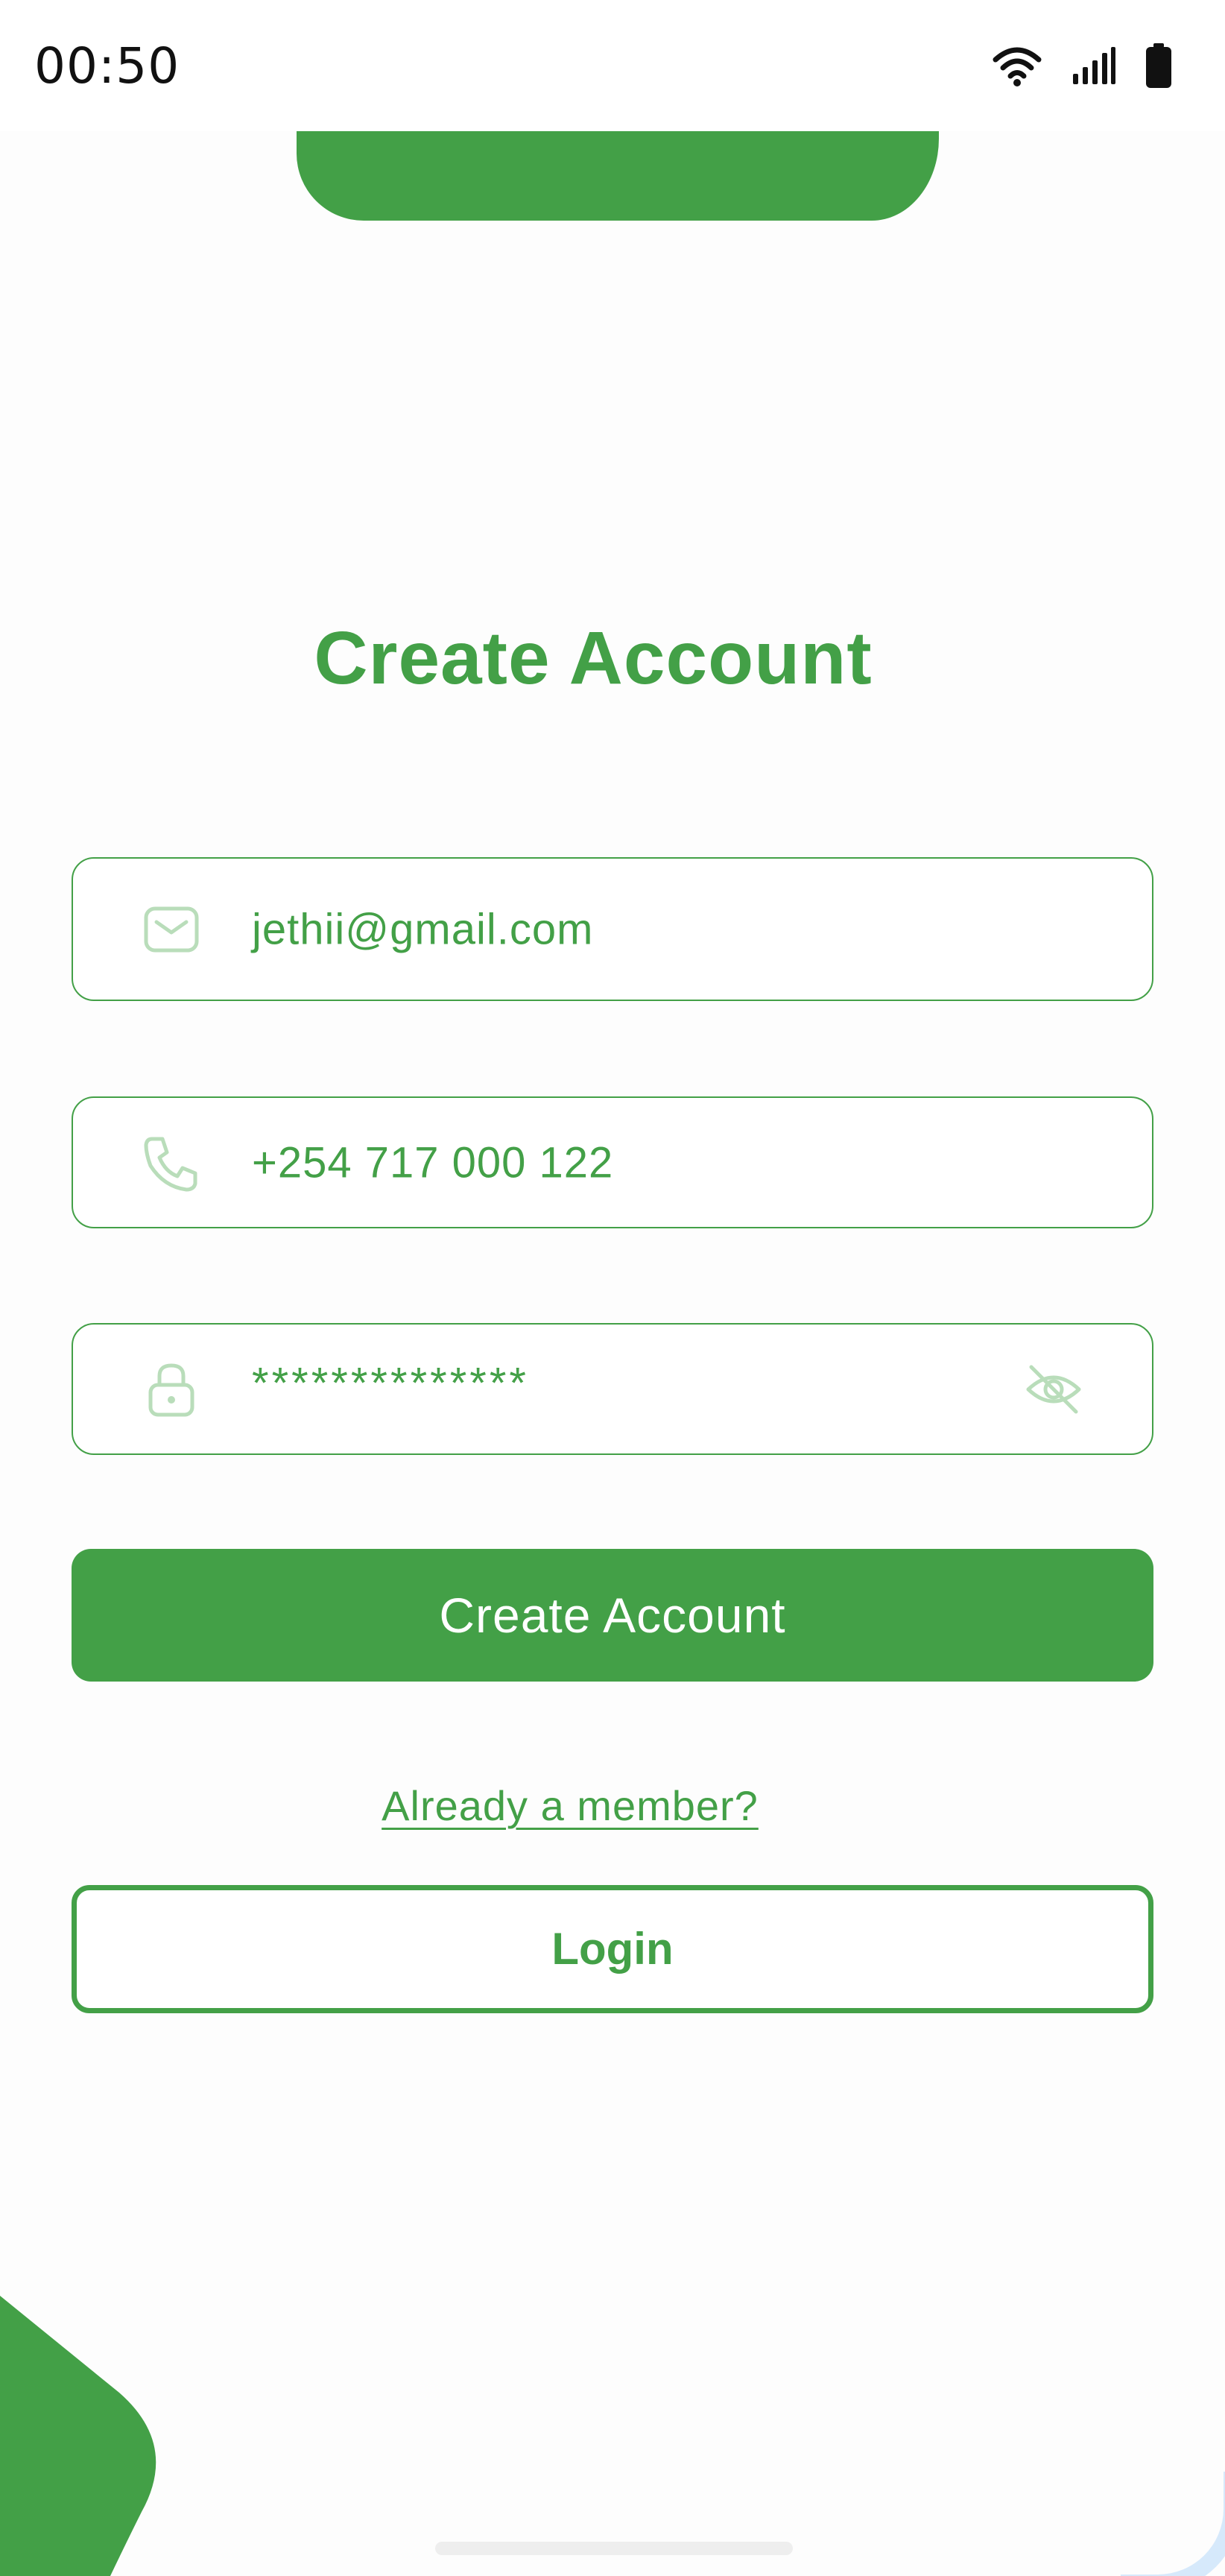 The width and height of the screenshot is (1225, 2576). Describe the element at coordinates (1054, 1390) in the screenshot. I see `eye-off-icon` at that location.